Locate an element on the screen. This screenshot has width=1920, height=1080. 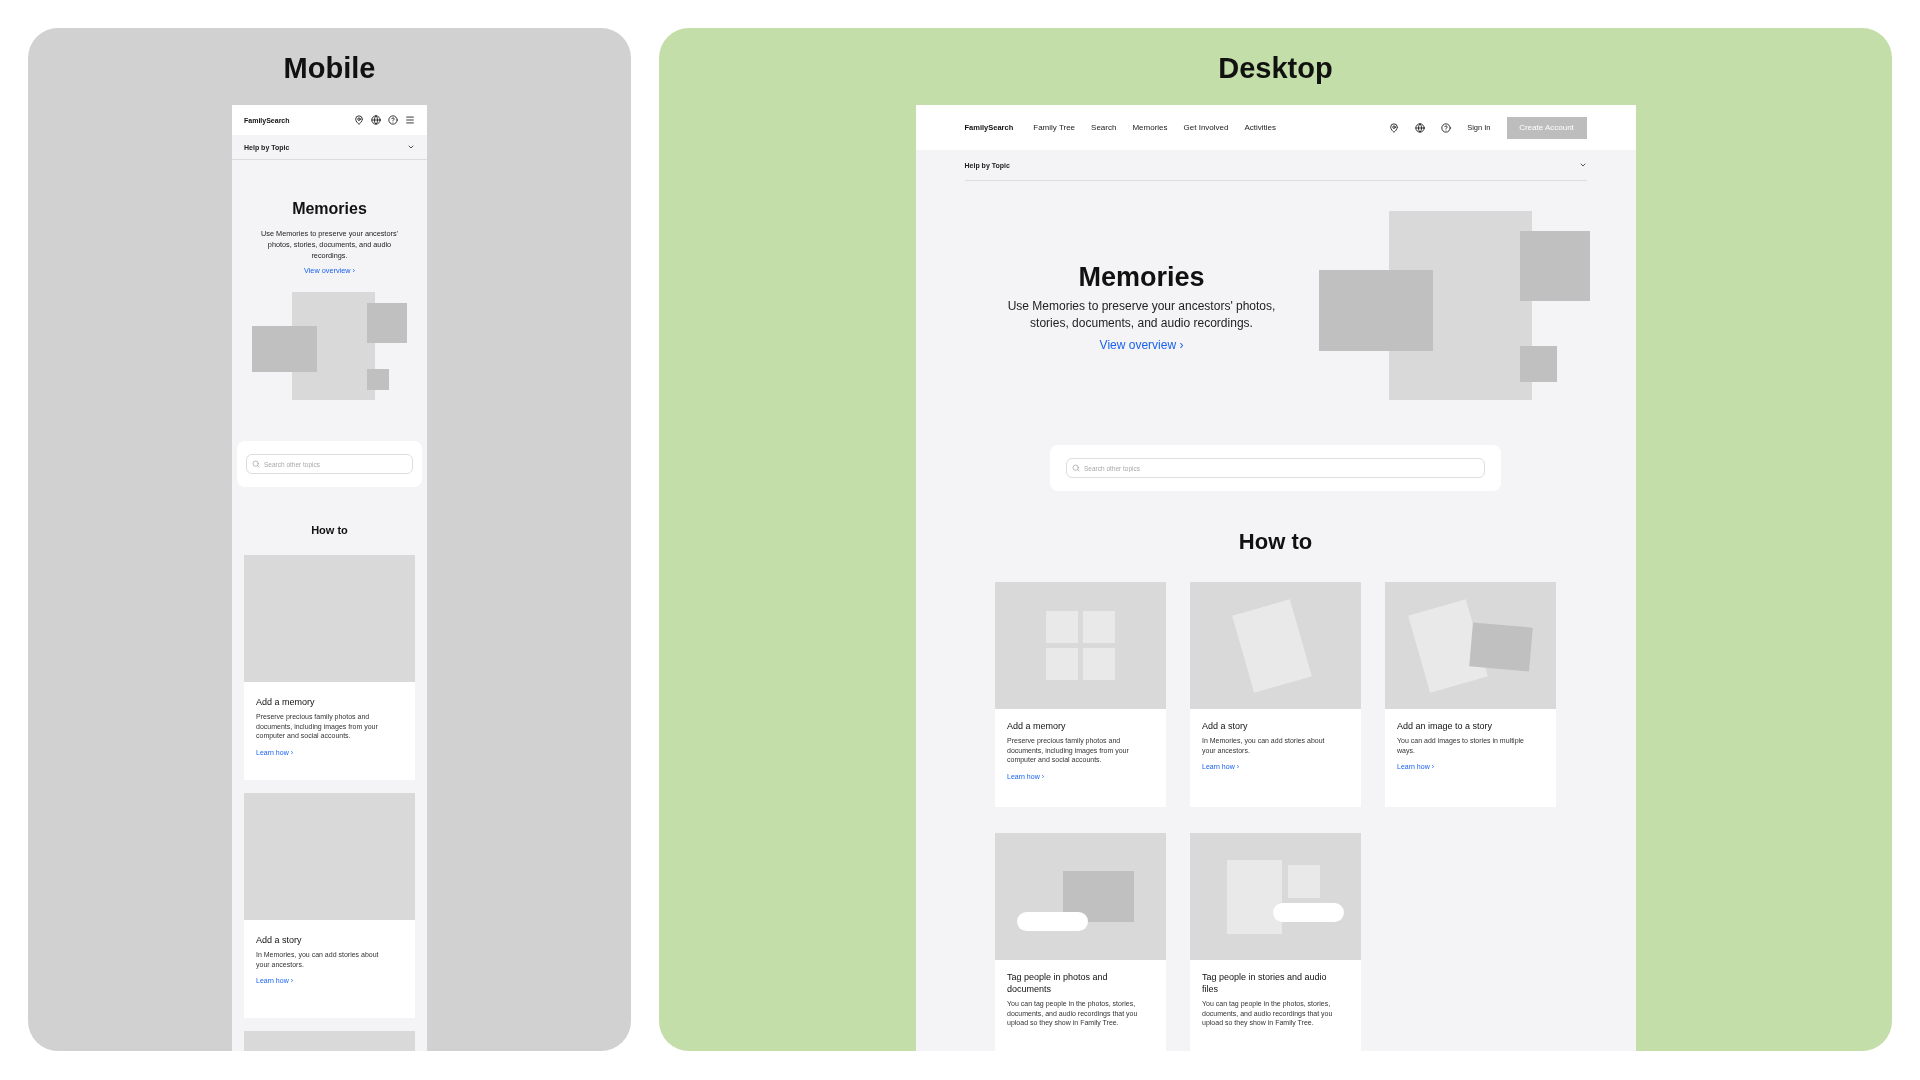
nav-link: Activities is located at coordinates (1260, 127).